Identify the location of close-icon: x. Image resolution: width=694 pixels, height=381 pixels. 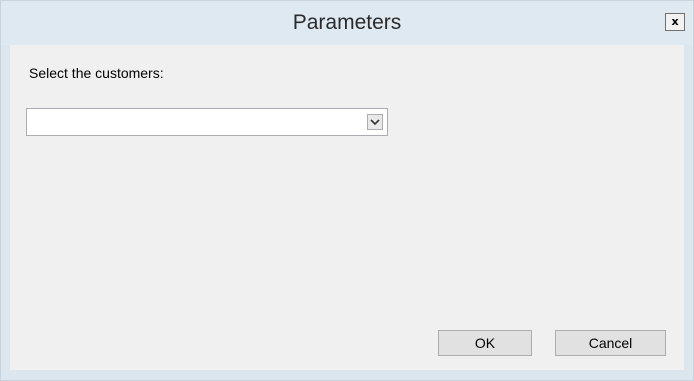
(675, 21).